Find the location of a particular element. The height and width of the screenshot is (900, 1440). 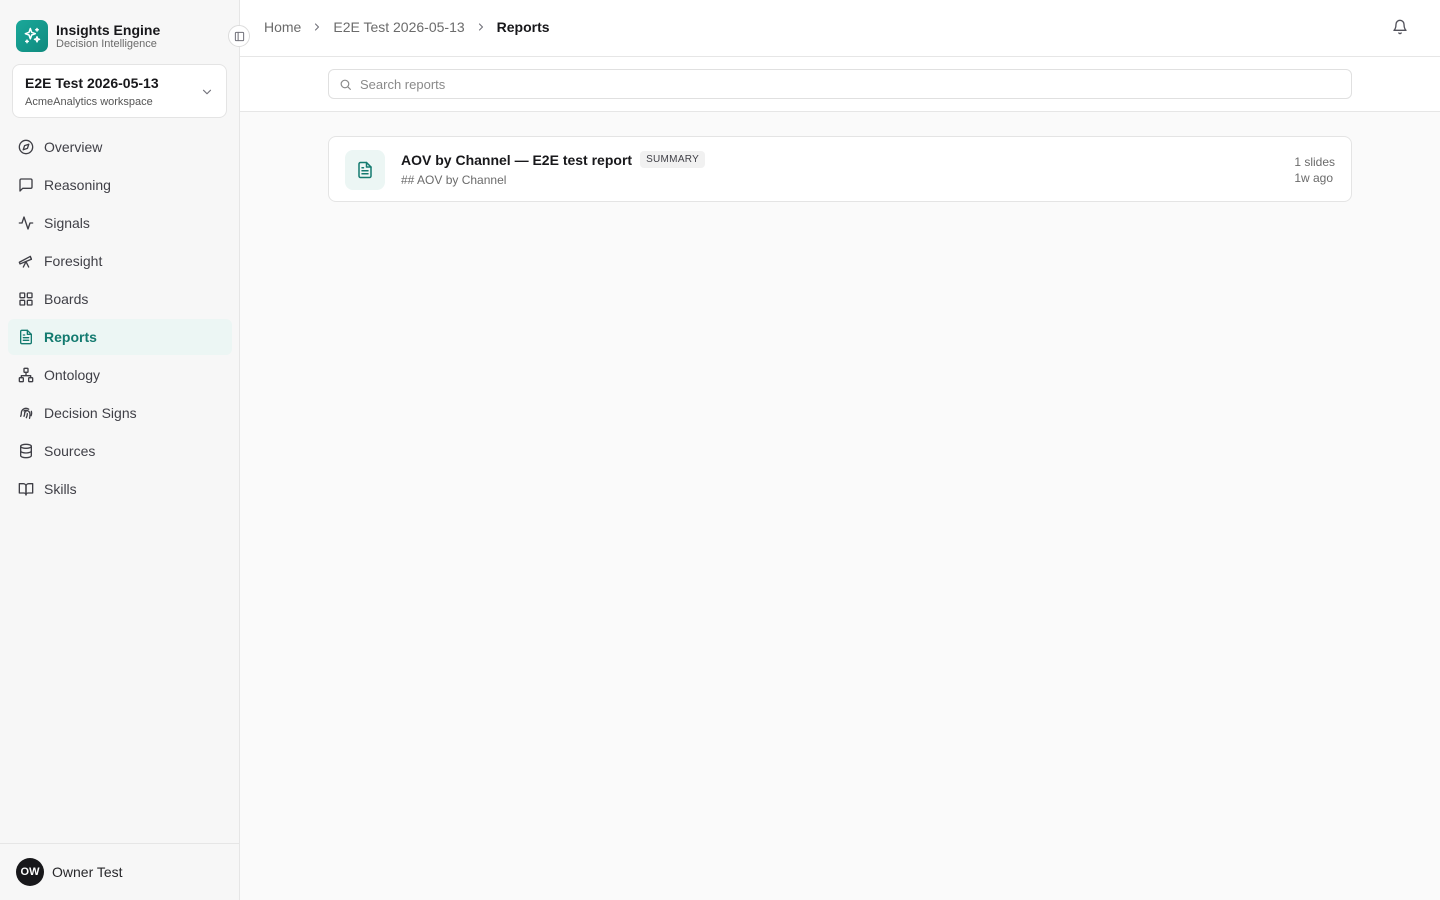

compass-icon is located at coordinates (26, 147).